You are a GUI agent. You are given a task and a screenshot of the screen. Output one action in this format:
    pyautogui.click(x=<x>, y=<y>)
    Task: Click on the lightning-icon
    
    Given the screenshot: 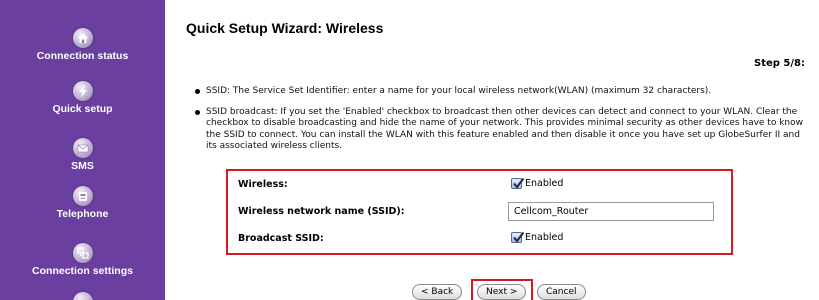 What is the action you would take?
    pyautogui.click(x=82, y=91)
    